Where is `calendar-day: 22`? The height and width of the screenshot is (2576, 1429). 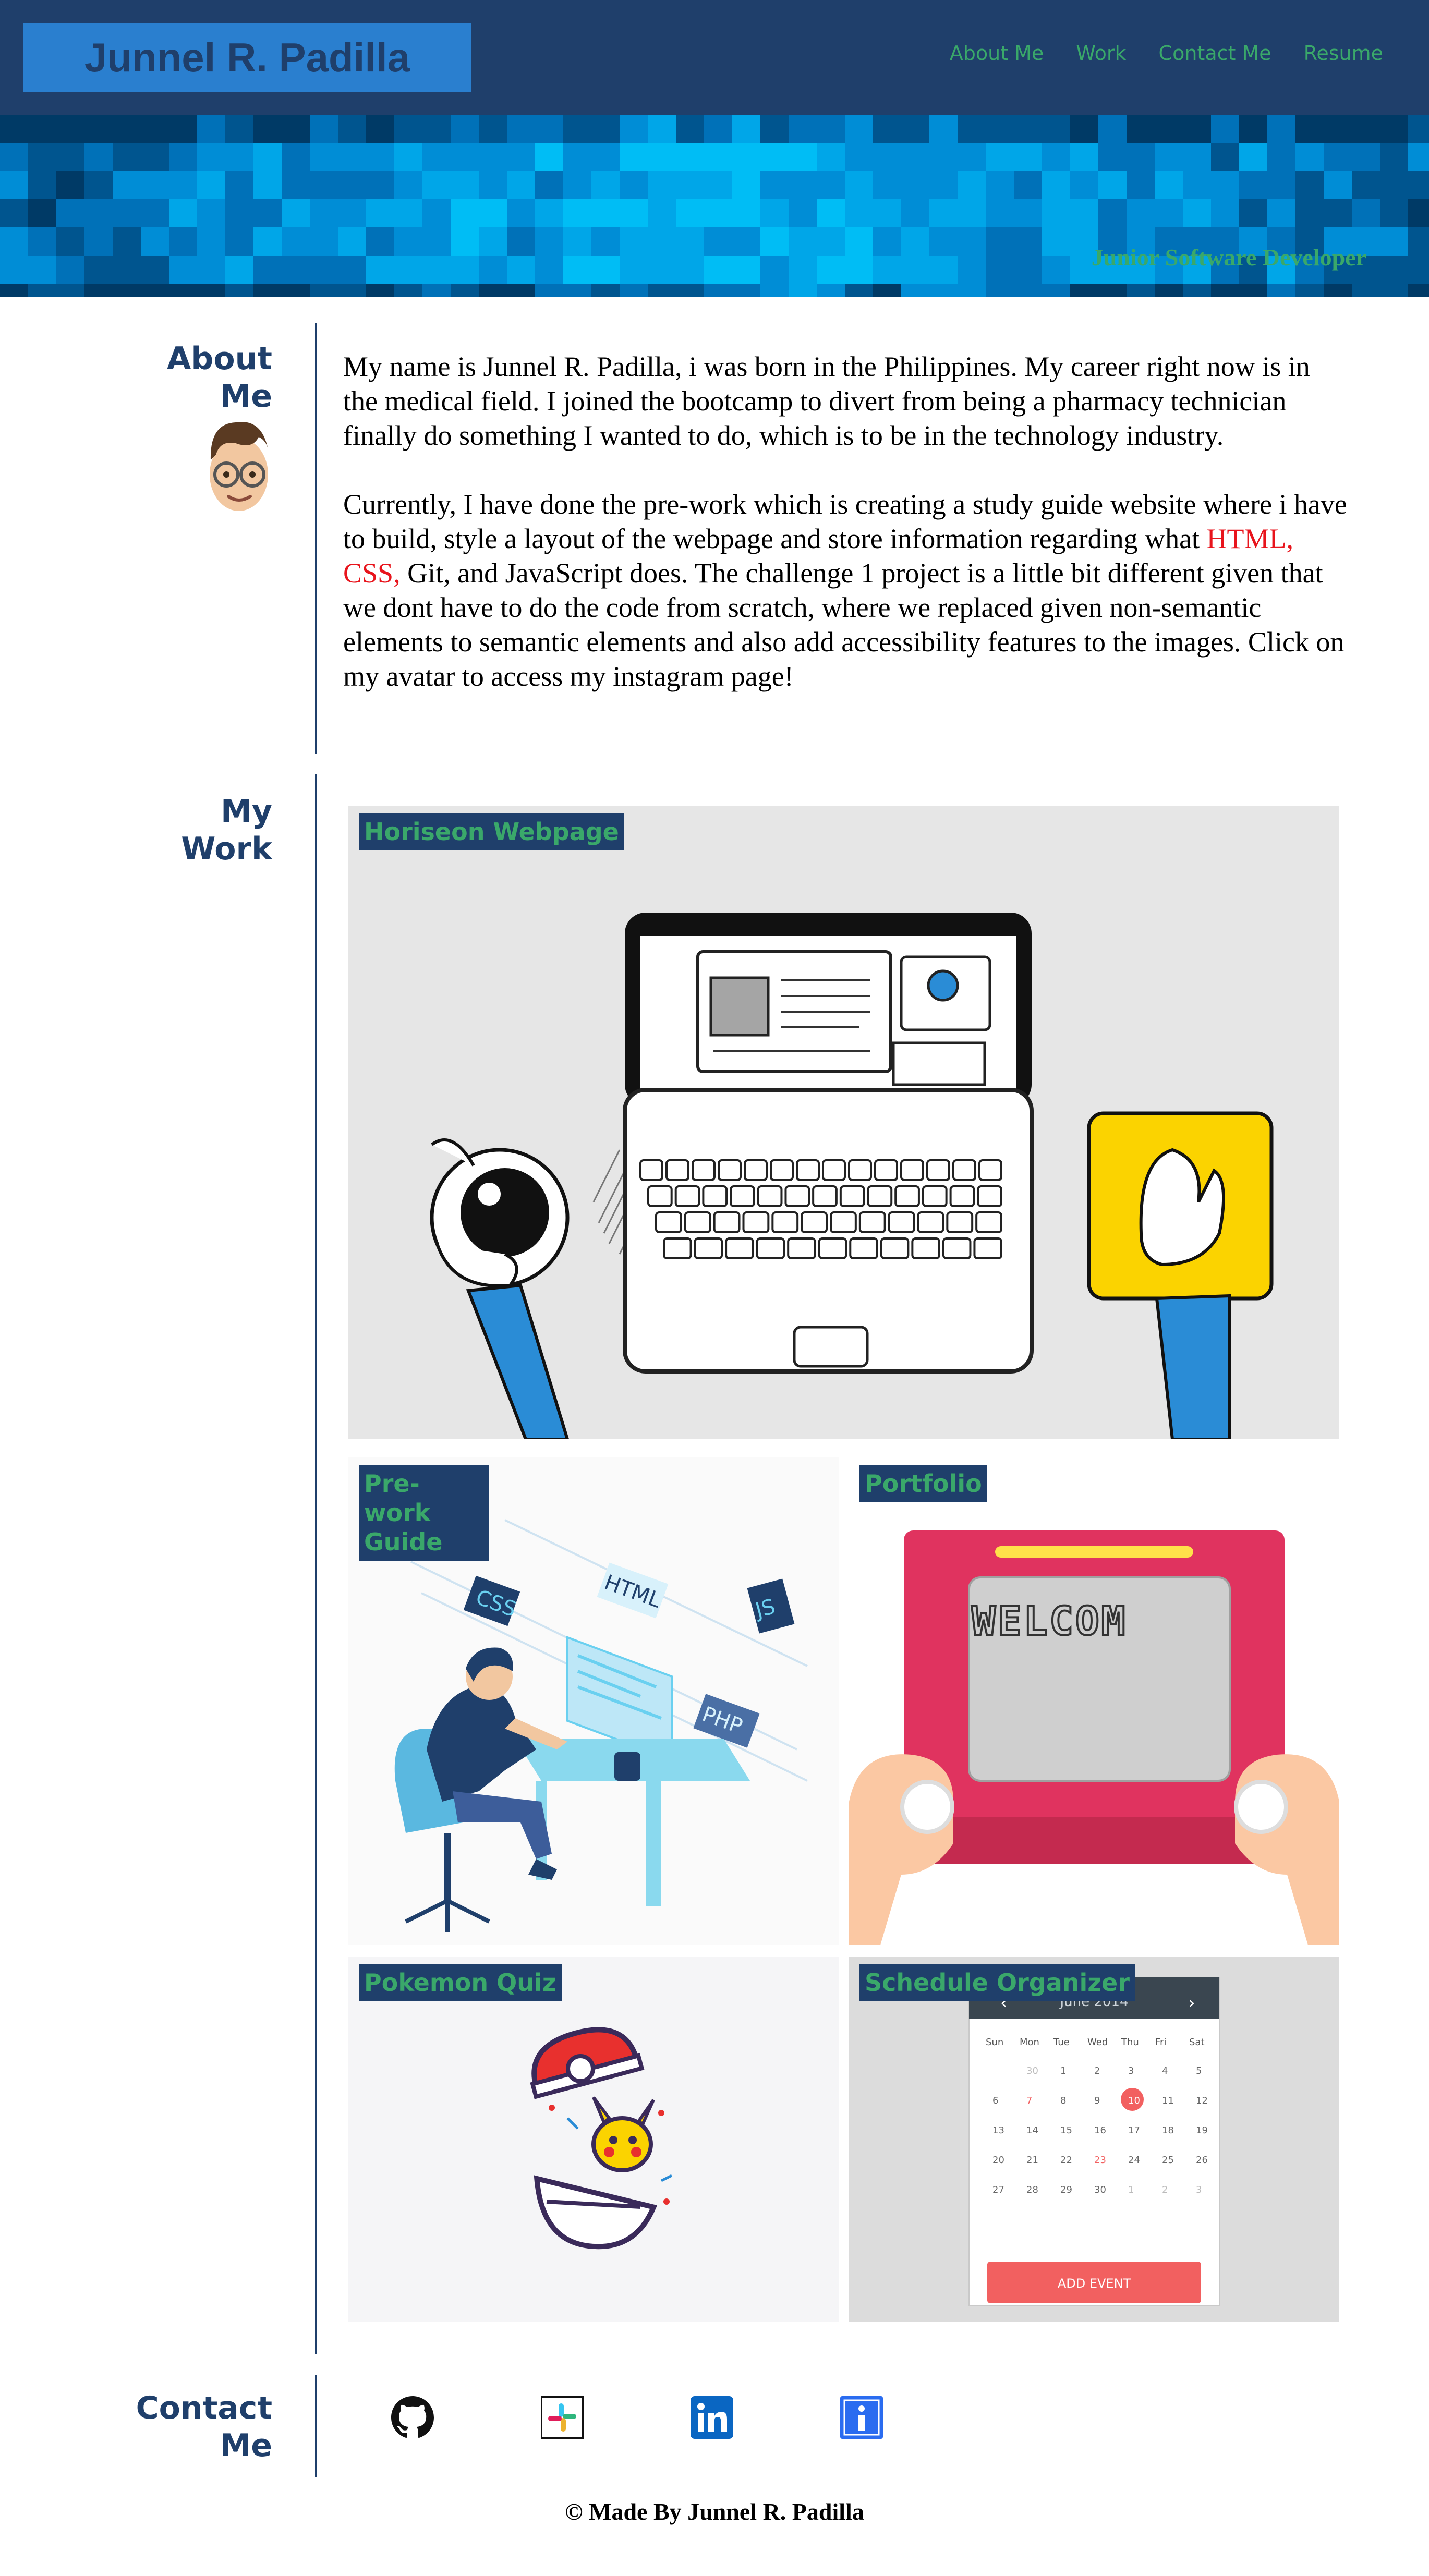 calendar-day: 22 is located at coordinates (1066, 2160).